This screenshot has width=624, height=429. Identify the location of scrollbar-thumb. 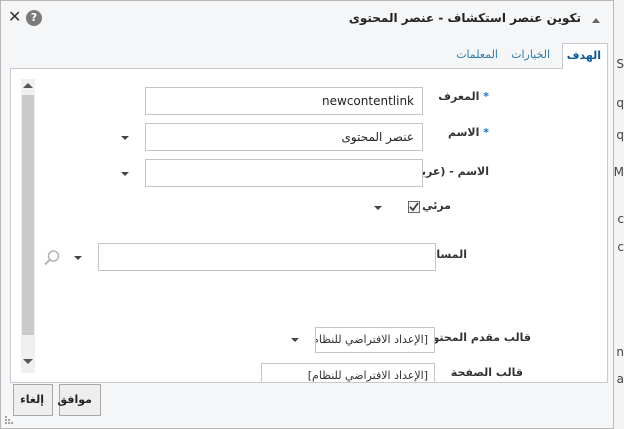
(28, 215).